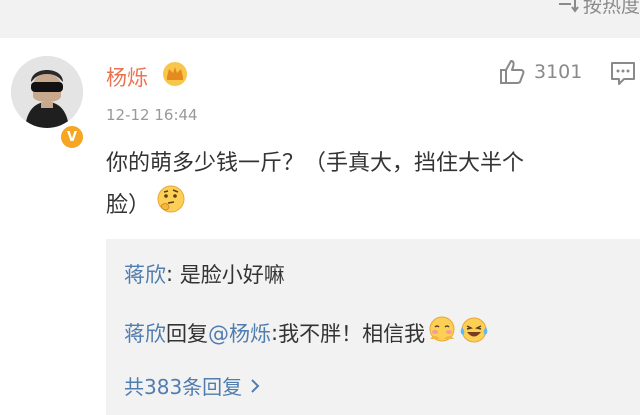 The image size is (640, 415). I want to click on more-replies-label: 共383条回复, so click(183, 387).